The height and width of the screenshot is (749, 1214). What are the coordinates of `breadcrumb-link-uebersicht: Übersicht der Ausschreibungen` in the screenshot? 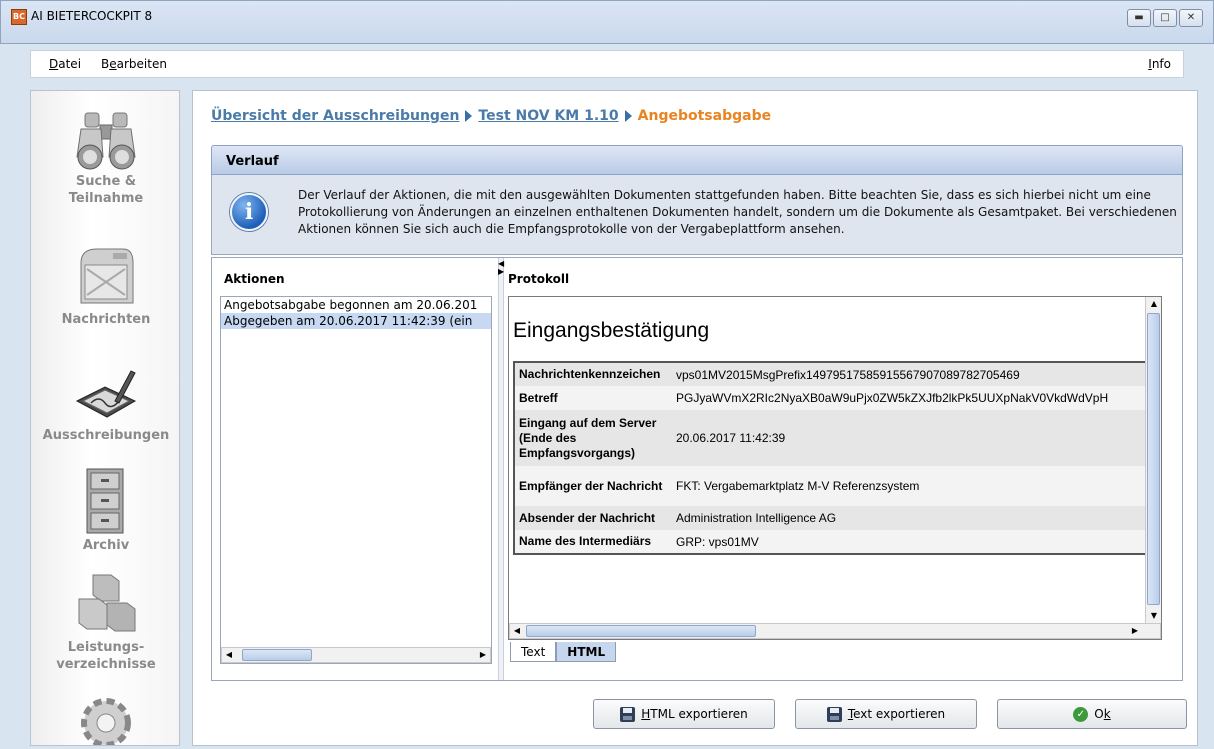 It's located at (335, 116).